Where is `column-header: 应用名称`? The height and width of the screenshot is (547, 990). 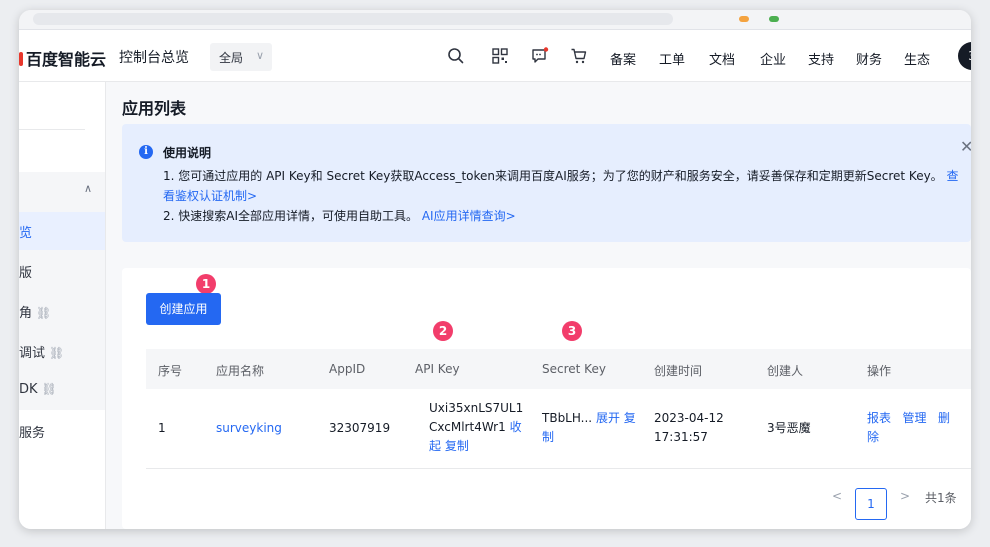
column-header: 应用名称 is located at coordinates (240, 371).